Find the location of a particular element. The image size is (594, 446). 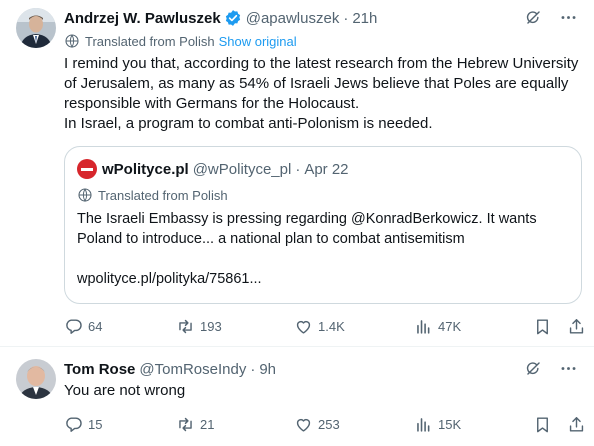

author-name: Andrzej W. Pawluszek is located at coordinates (142, 18).